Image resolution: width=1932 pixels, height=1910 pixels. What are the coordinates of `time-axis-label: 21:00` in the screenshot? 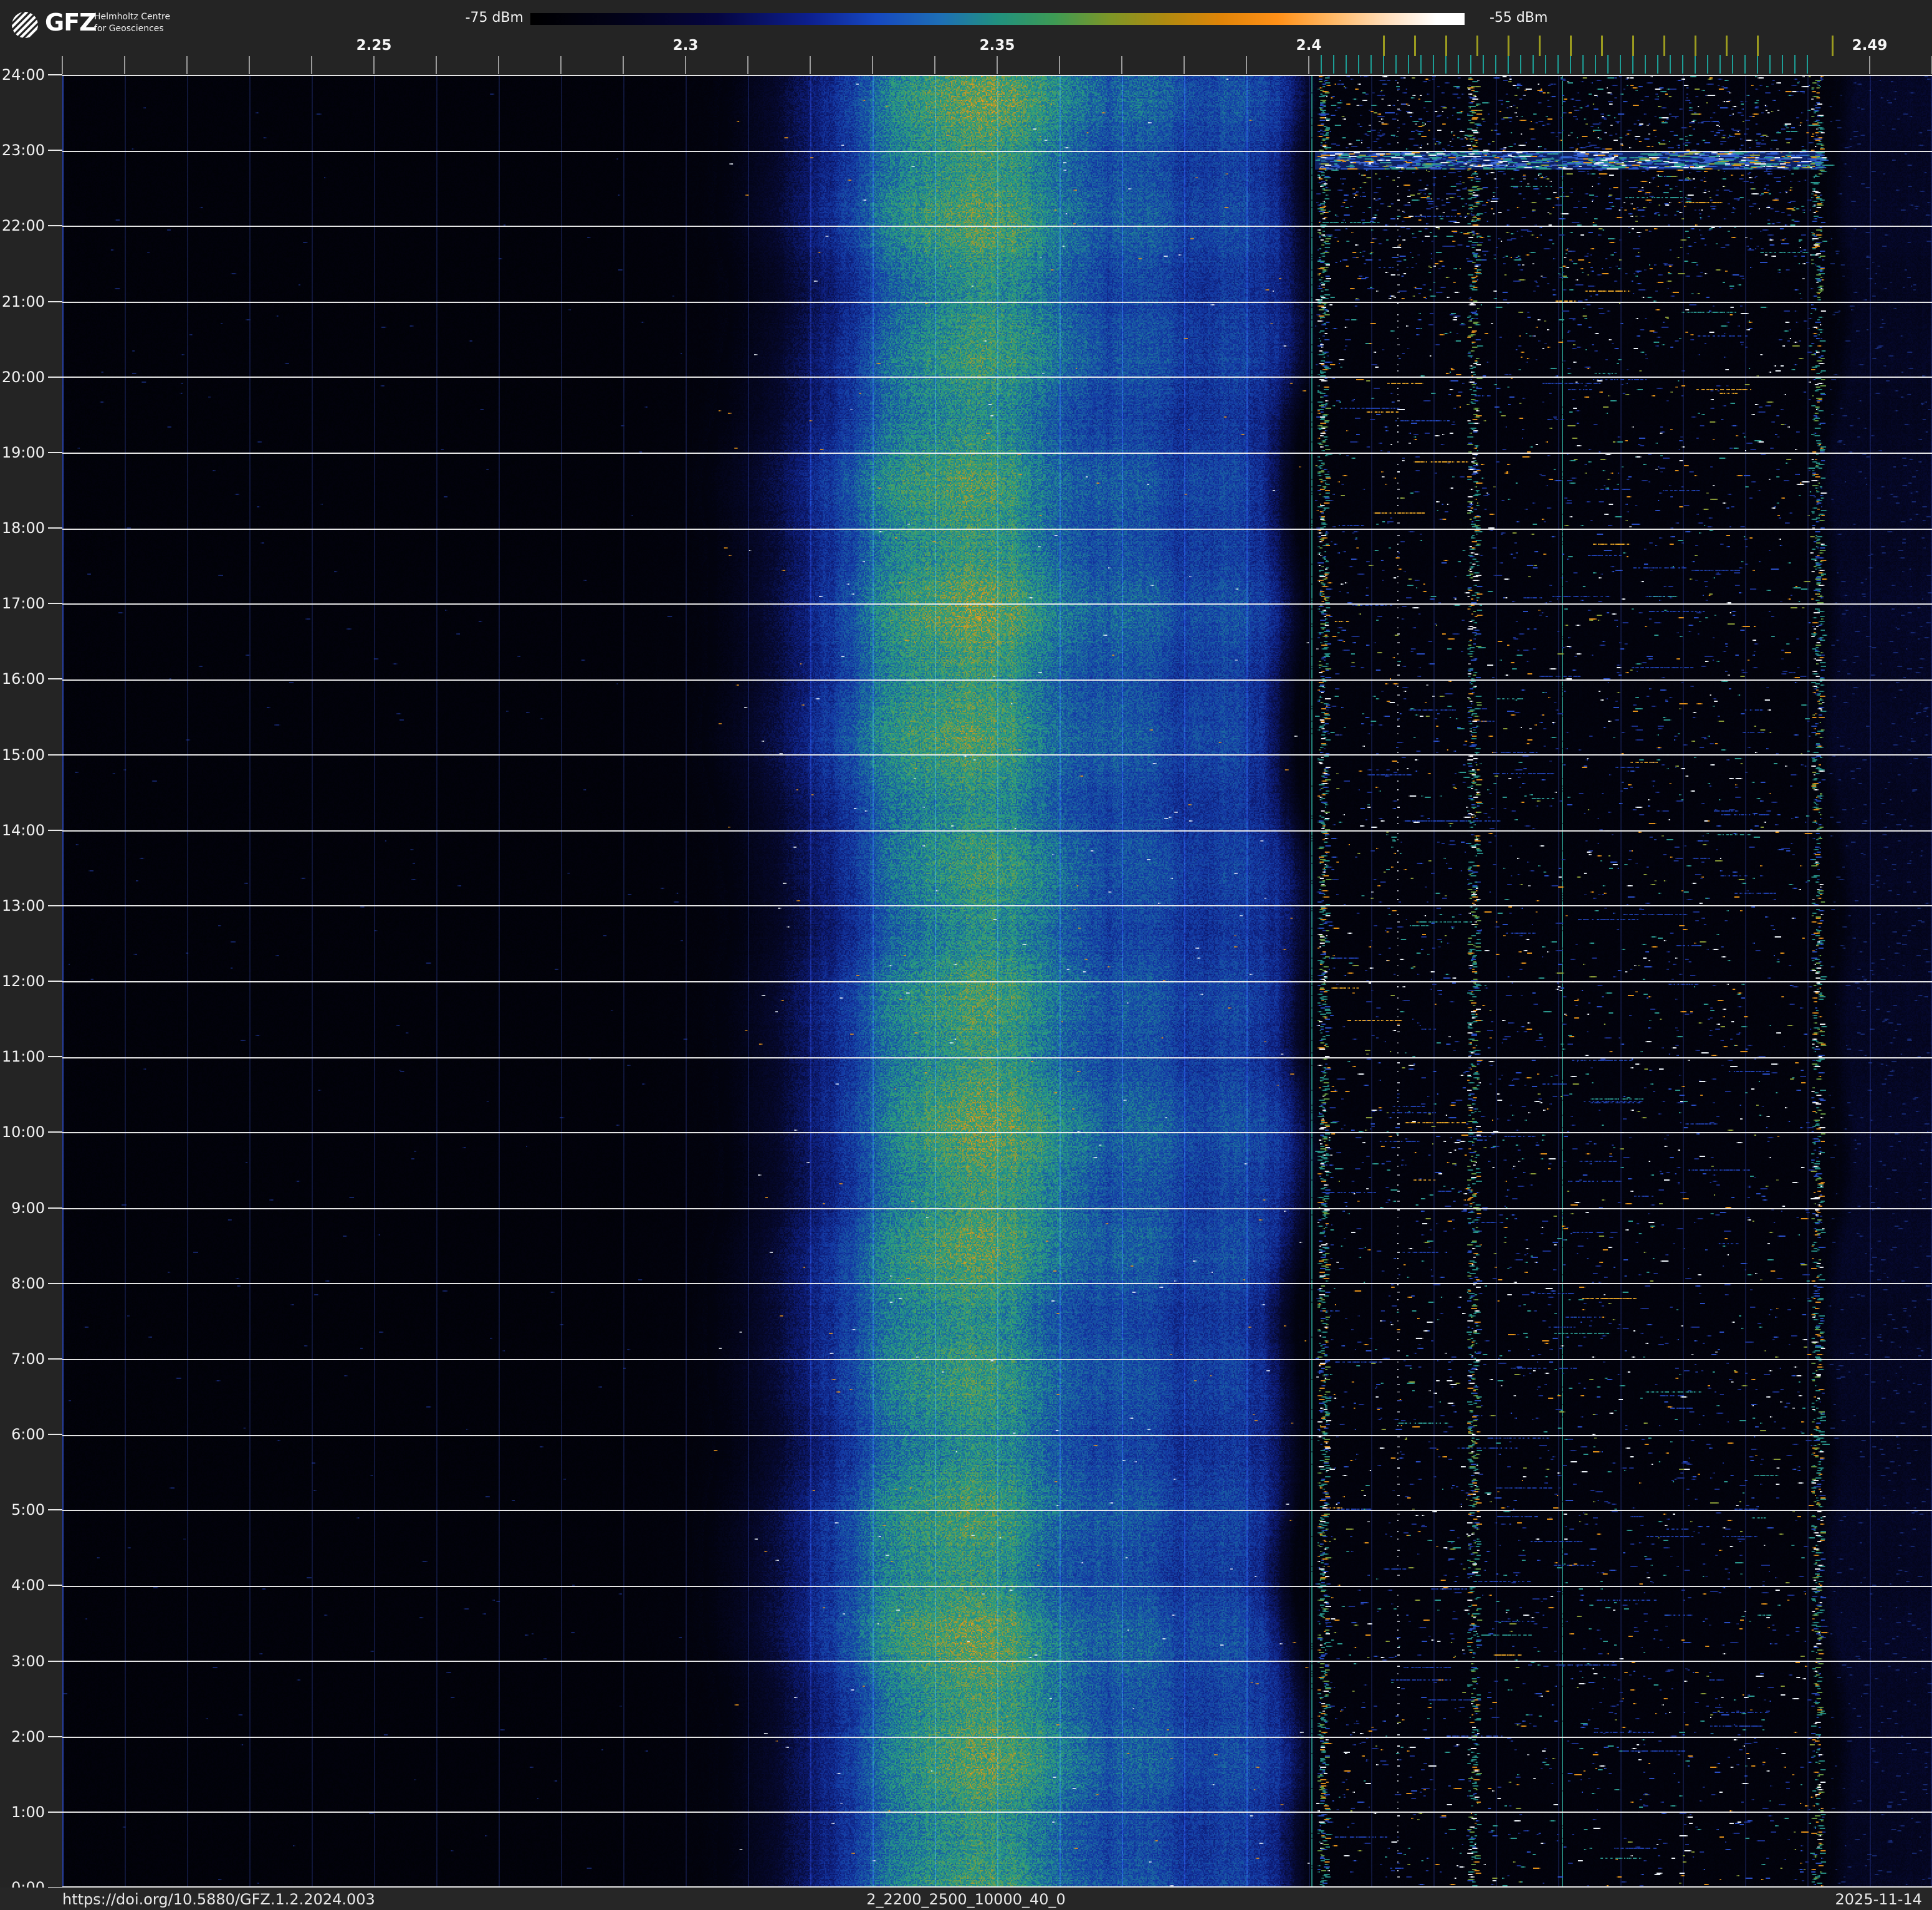 It's located at (23, 301).